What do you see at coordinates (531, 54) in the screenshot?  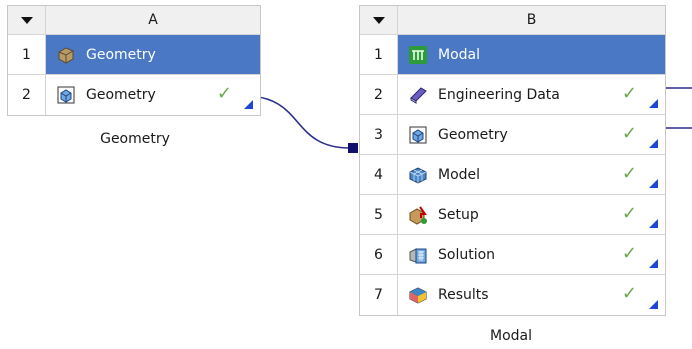 I see `cell-modal-title: Modal` at bounding box center [531, 54].